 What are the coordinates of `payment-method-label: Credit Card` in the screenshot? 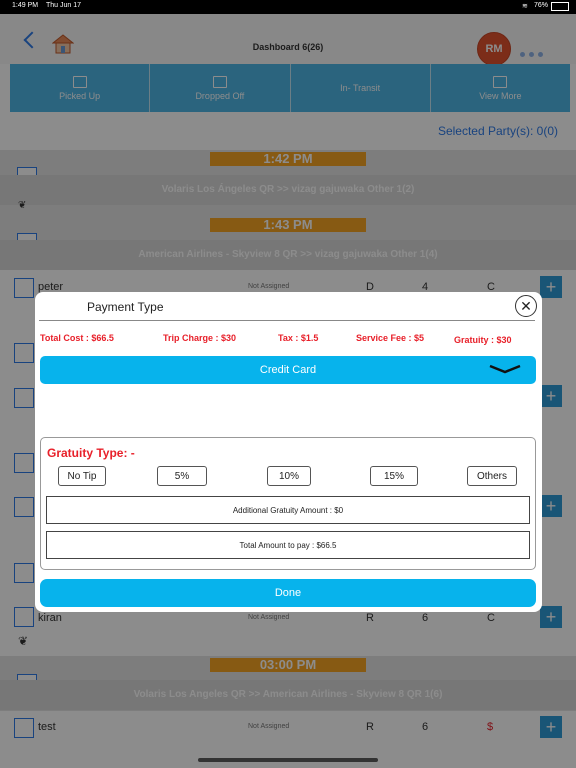 It's located at (288, 370).